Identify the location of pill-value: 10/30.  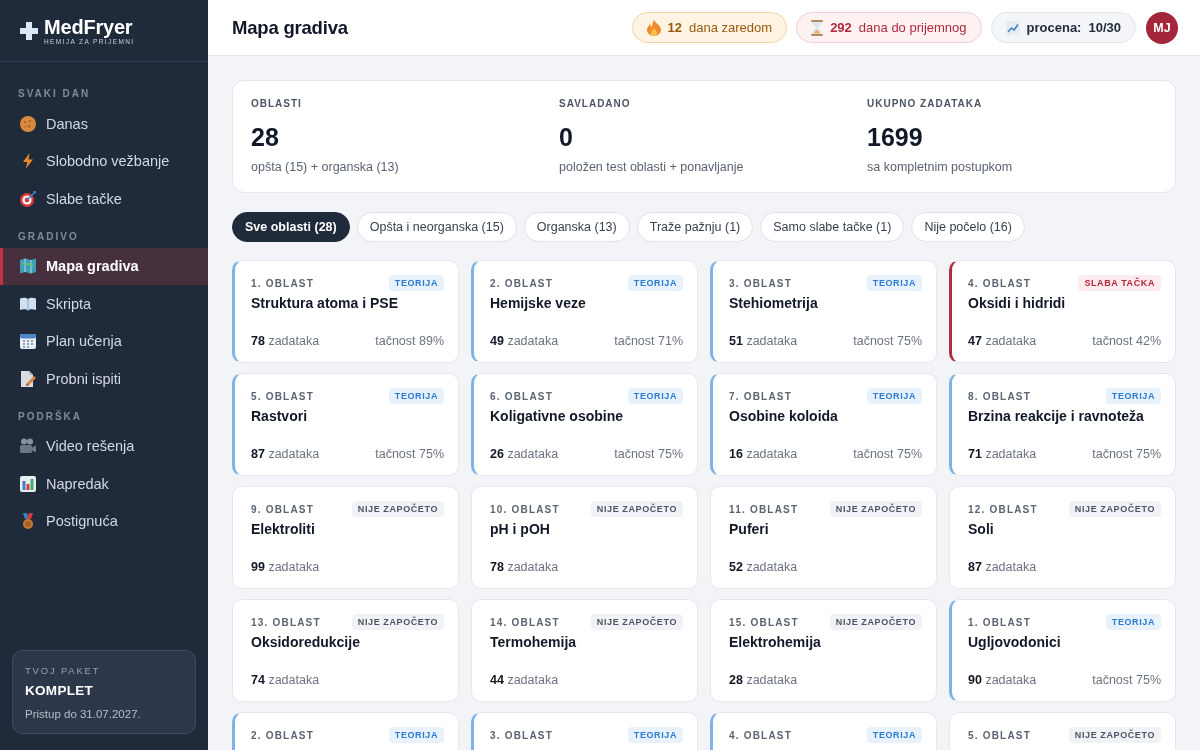
(1104, 27).